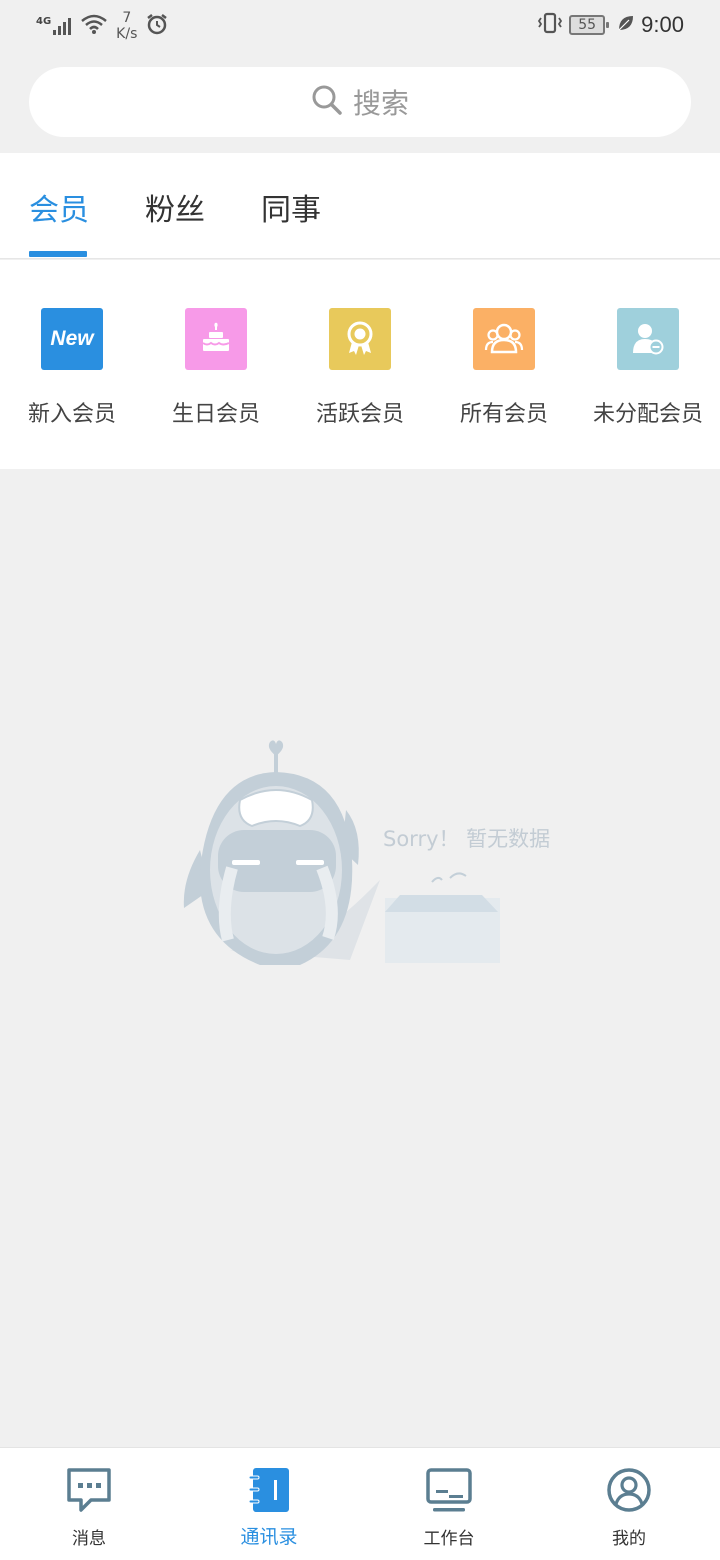 This screenshot has height=1560, width=720. Describe the element at coordinates (269, 1492) in the screenshot. I see `contacts-book-icon` at that location.